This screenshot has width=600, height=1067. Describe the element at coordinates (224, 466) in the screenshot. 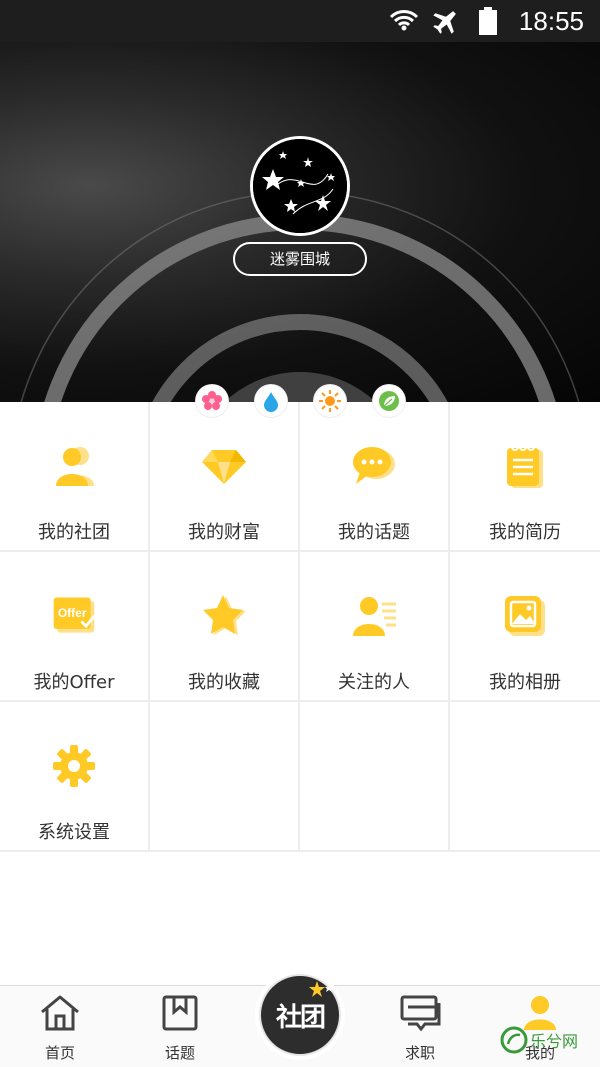

I see `diamond-icon` at that location.